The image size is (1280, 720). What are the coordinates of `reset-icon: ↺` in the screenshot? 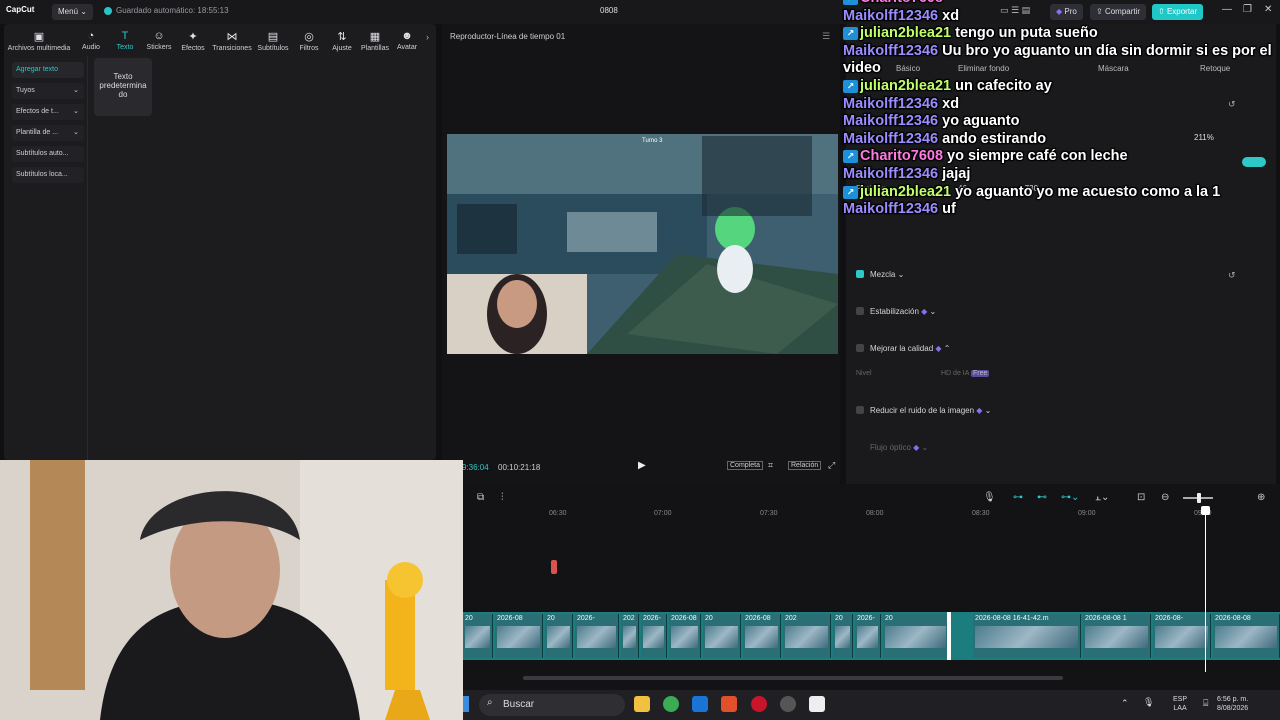 It's located at (1232, 275).